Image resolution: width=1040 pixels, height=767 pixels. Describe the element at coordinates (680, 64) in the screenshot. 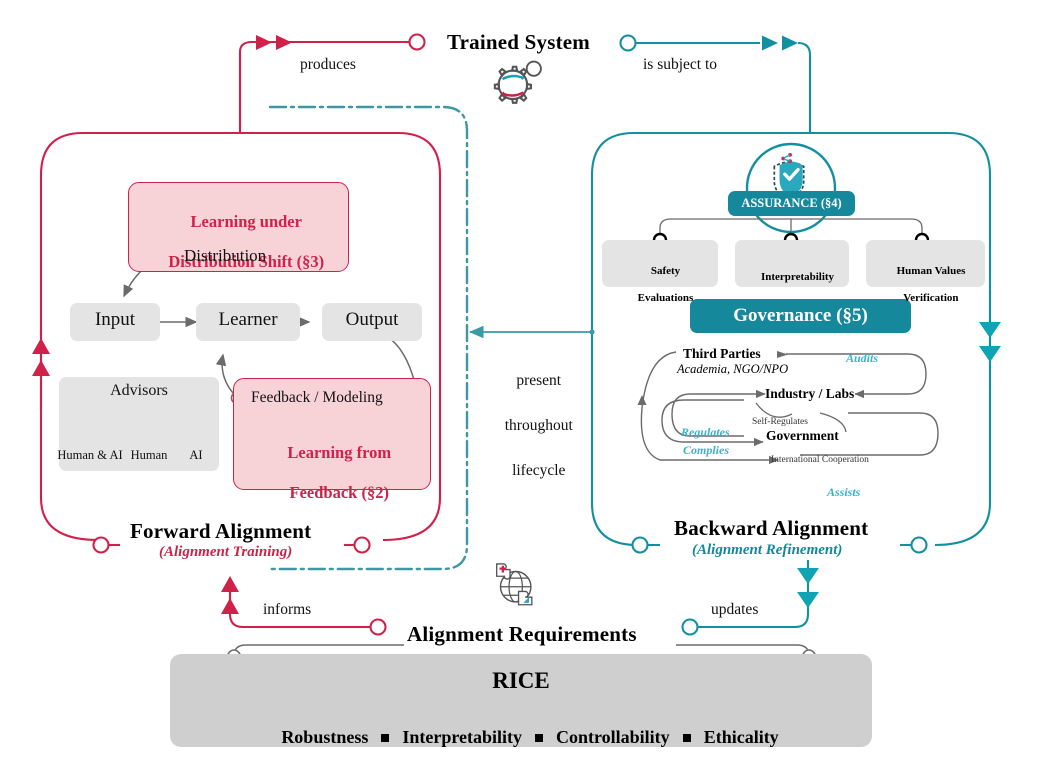

I see `is-subject-to-label: is subject to` at that location.